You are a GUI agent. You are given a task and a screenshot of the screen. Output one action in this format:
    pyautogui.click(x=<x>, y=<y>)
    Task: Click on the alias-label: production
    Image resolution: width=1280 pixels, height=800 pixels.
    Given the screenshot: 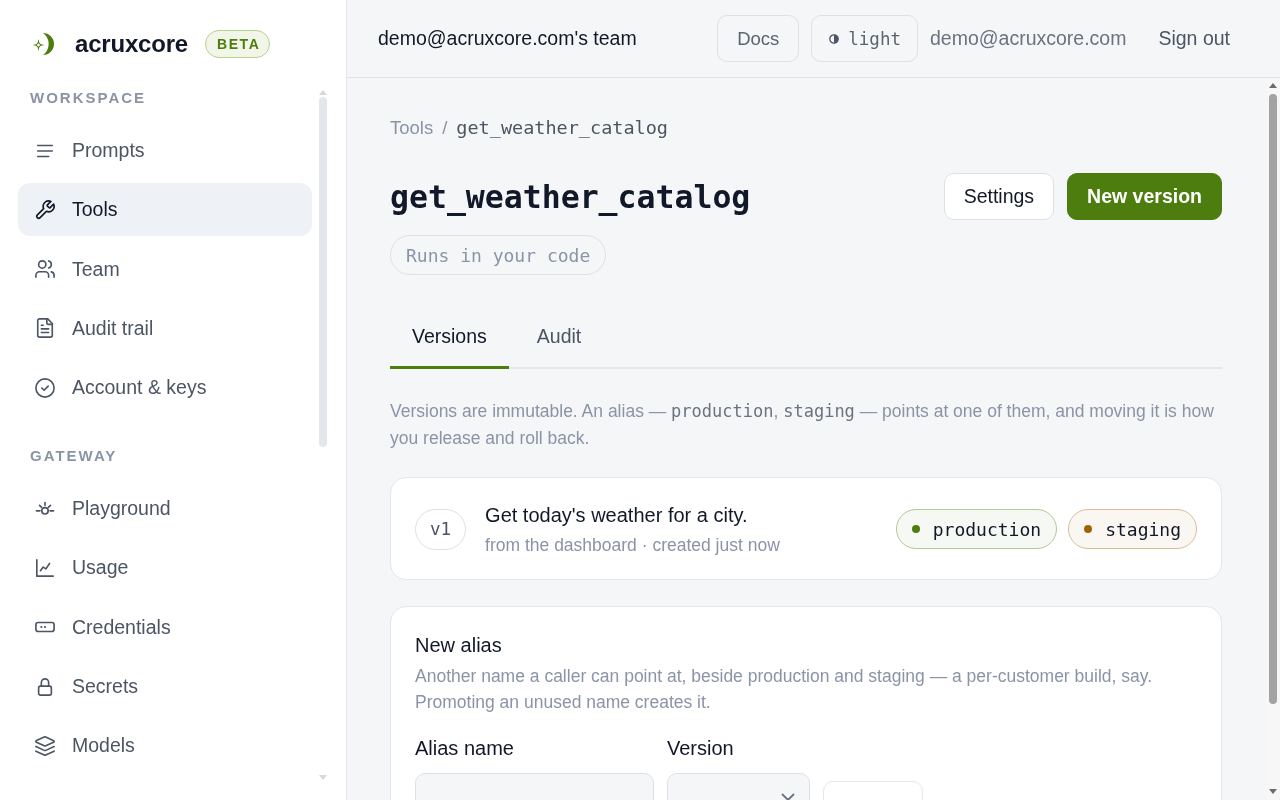 What is the action you would take?
    pyautogui.click(x=987, y=529)
    